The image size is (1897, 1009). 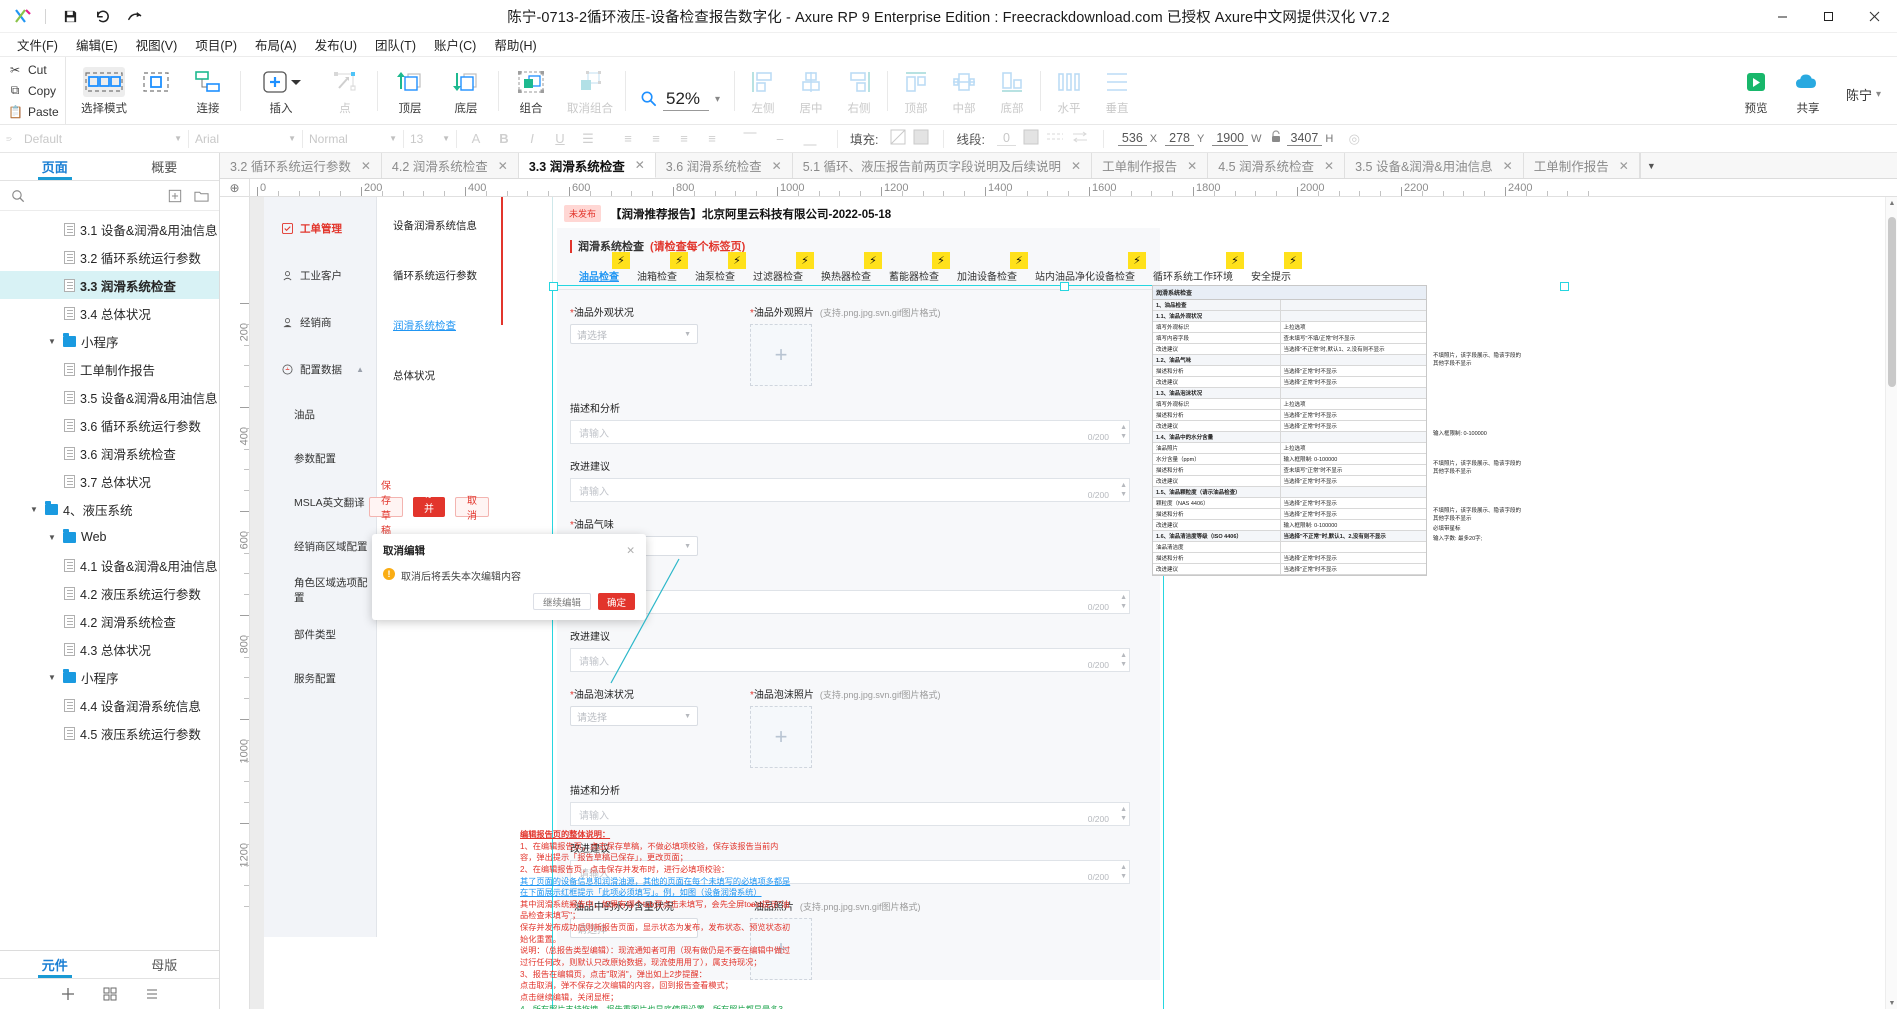 I want to click on ruler-origin-icon: ⊕, so click(x=235, y=188).